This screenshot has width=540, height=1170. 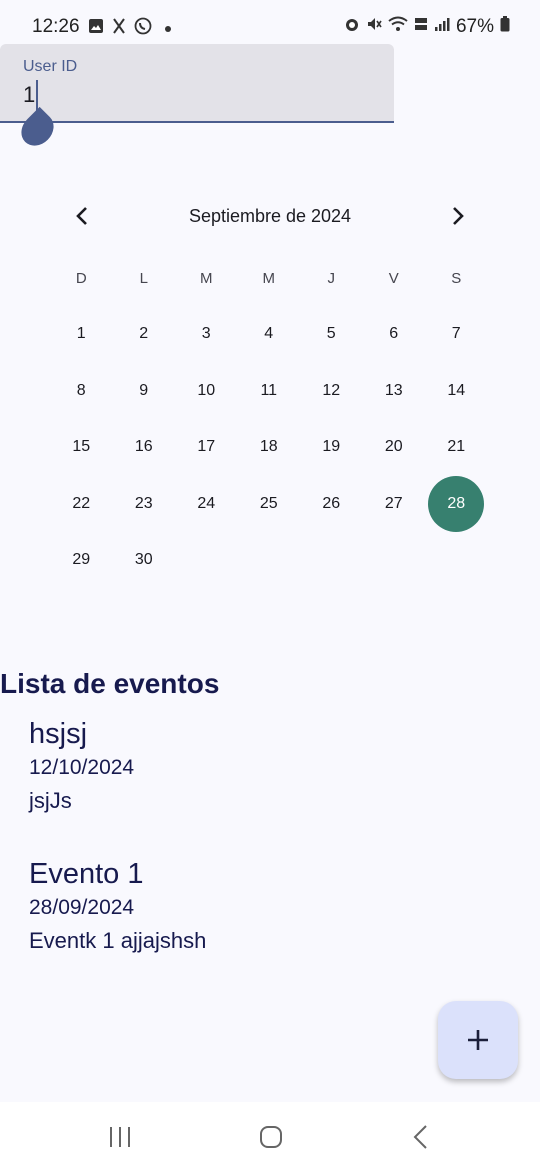 I want to click on calendar-day: 6, so click(x=394, y=334).